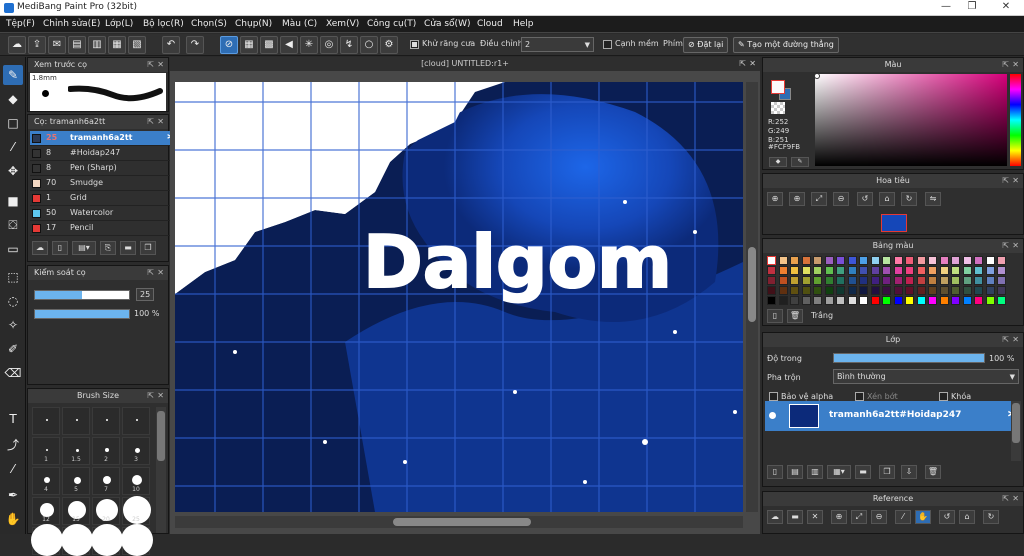  What do you see at coordinates (119, 24) in the screenshot?
I see `menu-layer: Lớp(L)` at bounding box center [119, 24].